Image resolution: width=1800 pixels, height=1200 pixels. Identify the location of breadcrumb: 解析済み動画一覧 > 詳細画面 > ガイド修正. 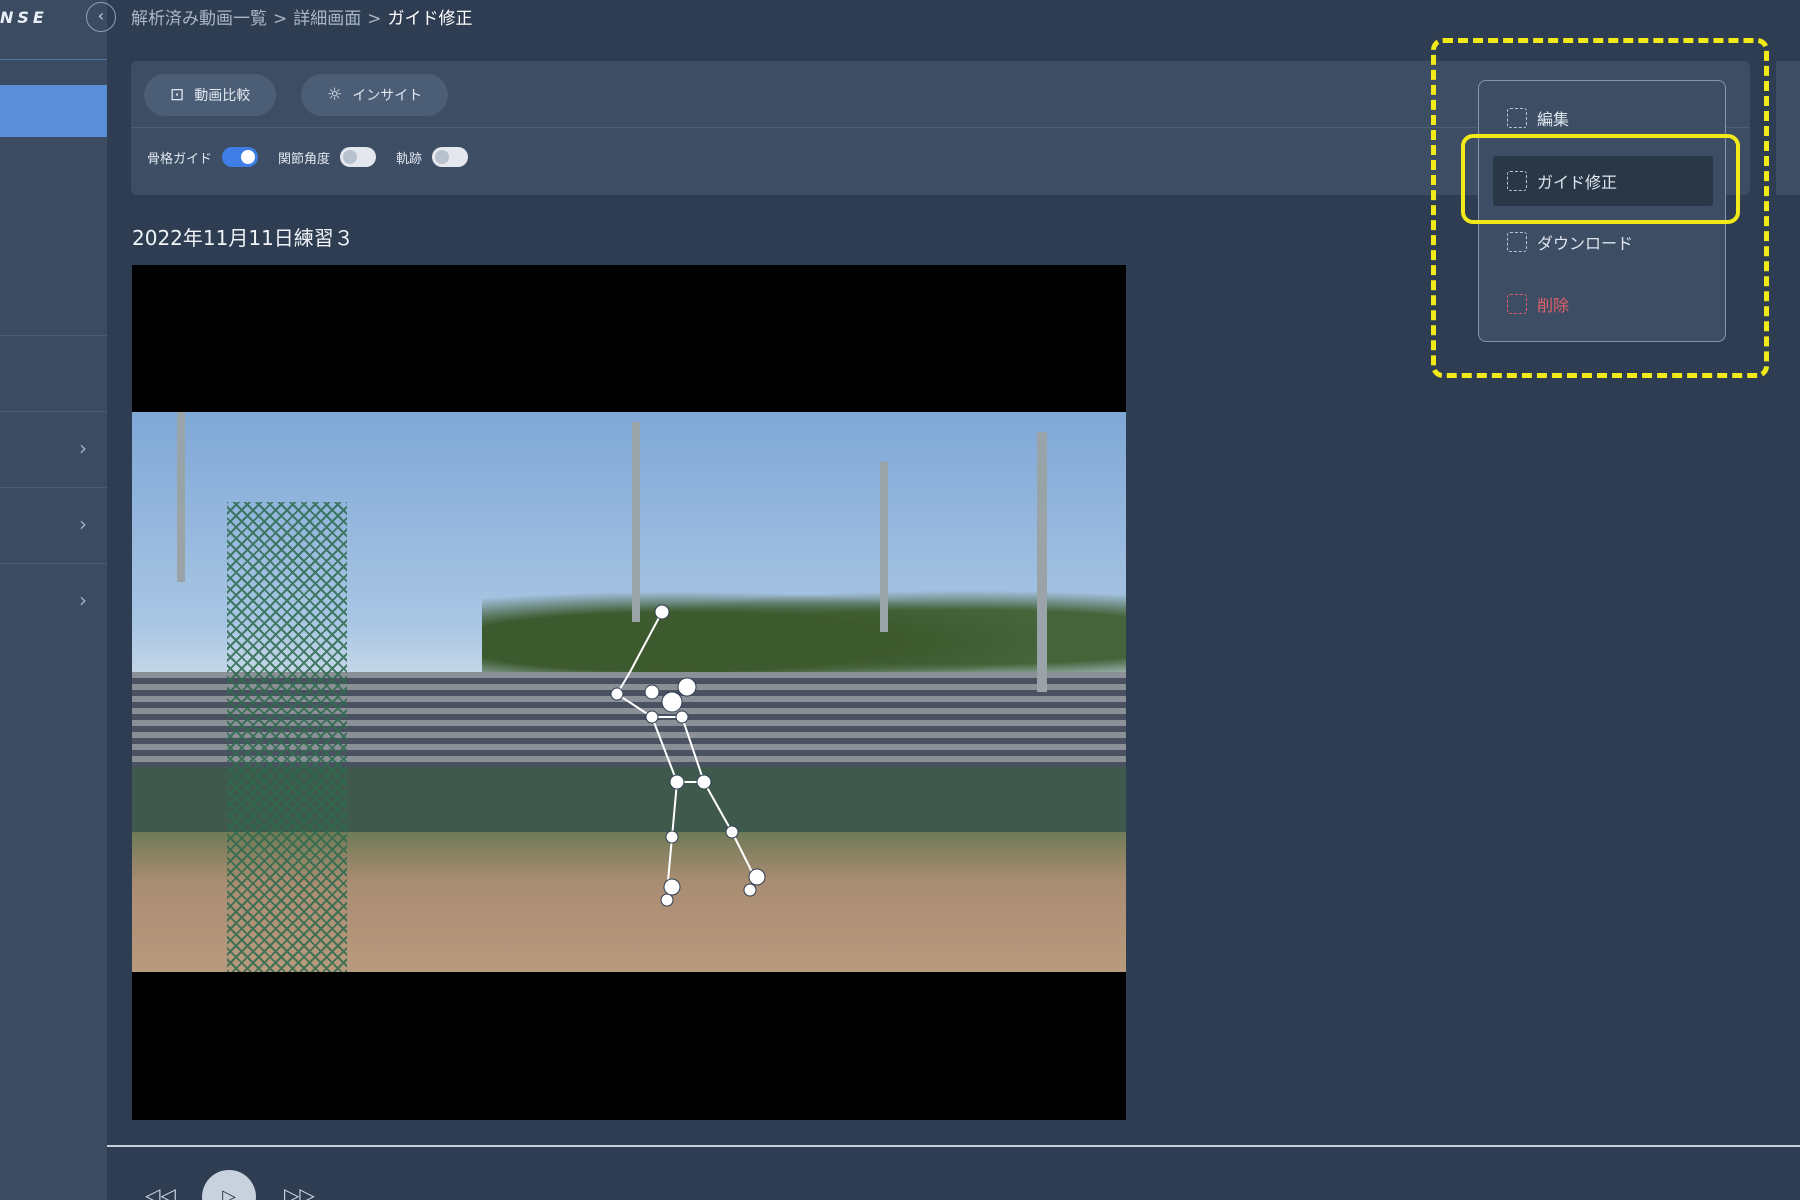
(302, 16).